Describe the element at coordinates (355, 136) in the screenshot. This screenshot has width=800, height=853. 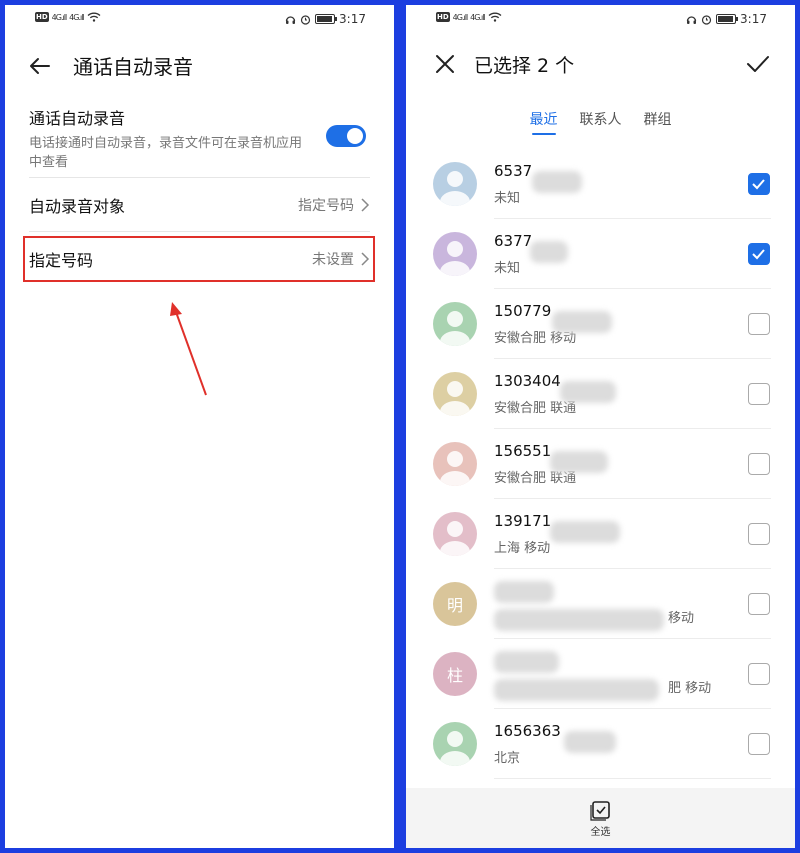
I see `toggle-knob` at that location.